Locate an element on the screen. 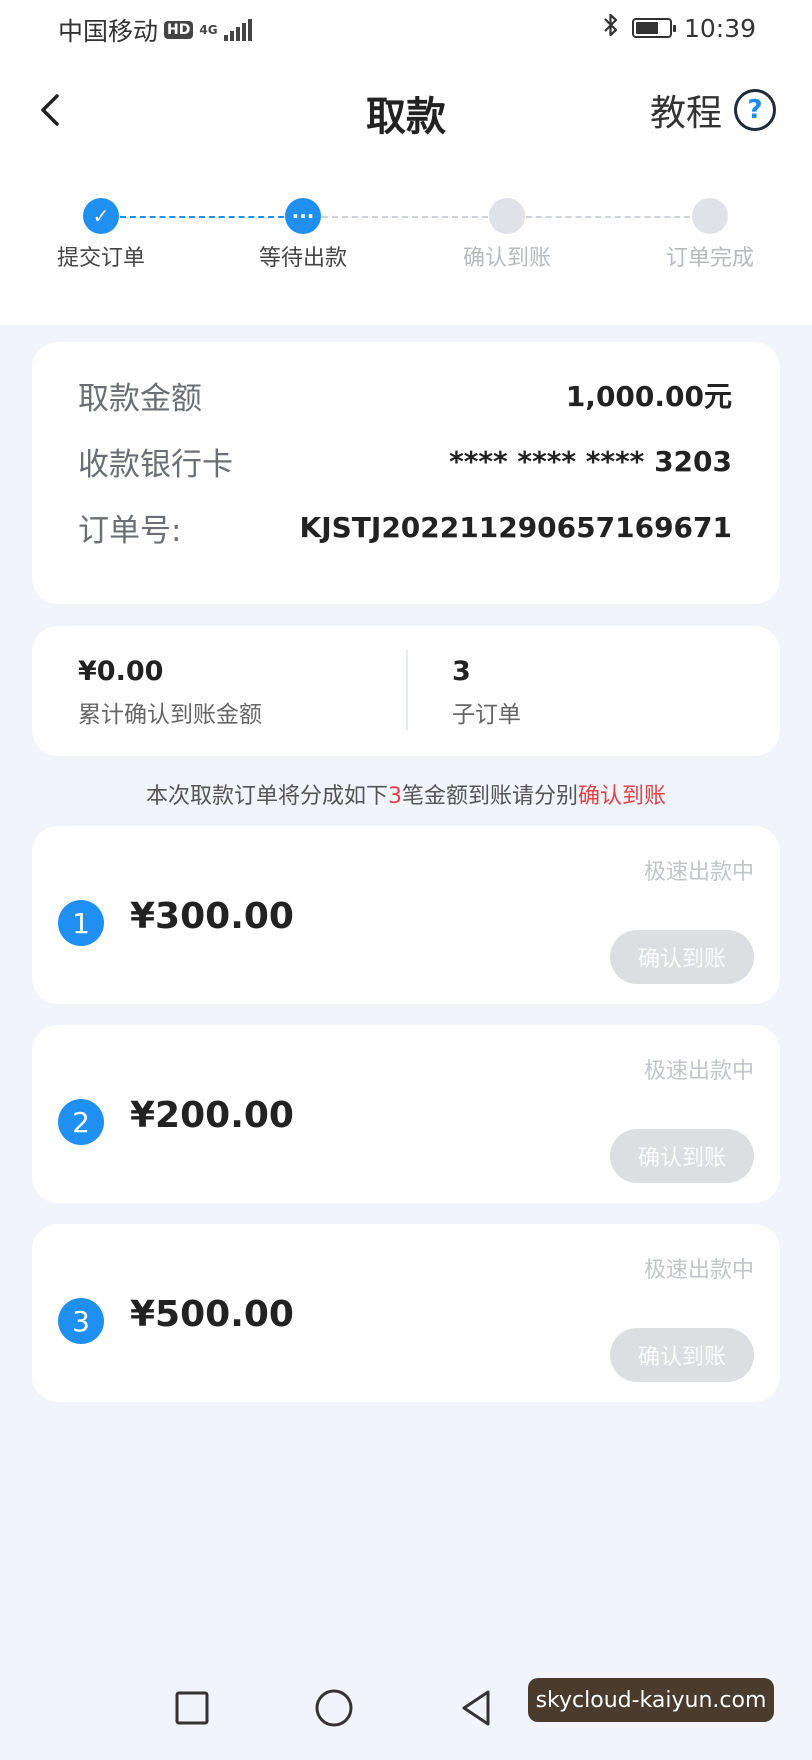 The width and height of the screenshot is (812, 1760). suborder-card-3: 3 ¥500.00 极速出款中 确认到账 is located at coordinates (406, 1313).